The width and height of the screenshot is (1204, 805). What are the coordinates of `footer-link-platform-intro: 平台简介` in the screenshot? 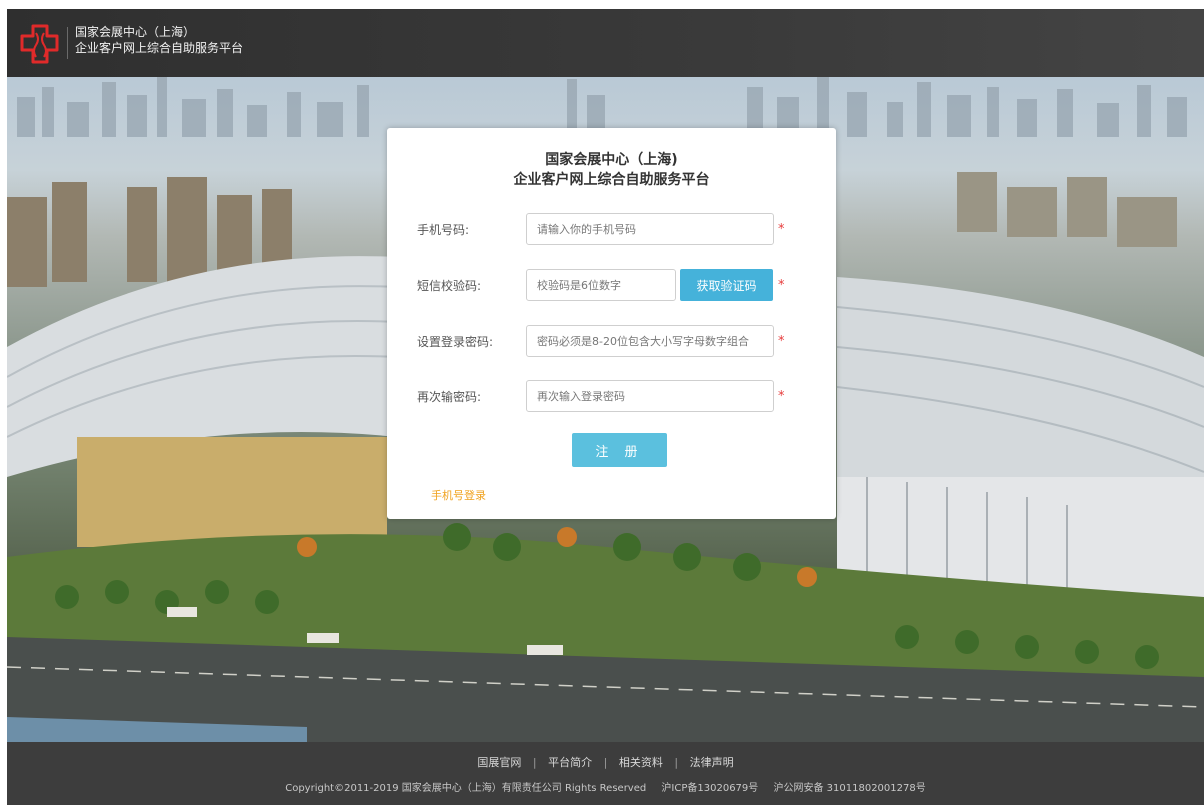 It's located at (570, 762).